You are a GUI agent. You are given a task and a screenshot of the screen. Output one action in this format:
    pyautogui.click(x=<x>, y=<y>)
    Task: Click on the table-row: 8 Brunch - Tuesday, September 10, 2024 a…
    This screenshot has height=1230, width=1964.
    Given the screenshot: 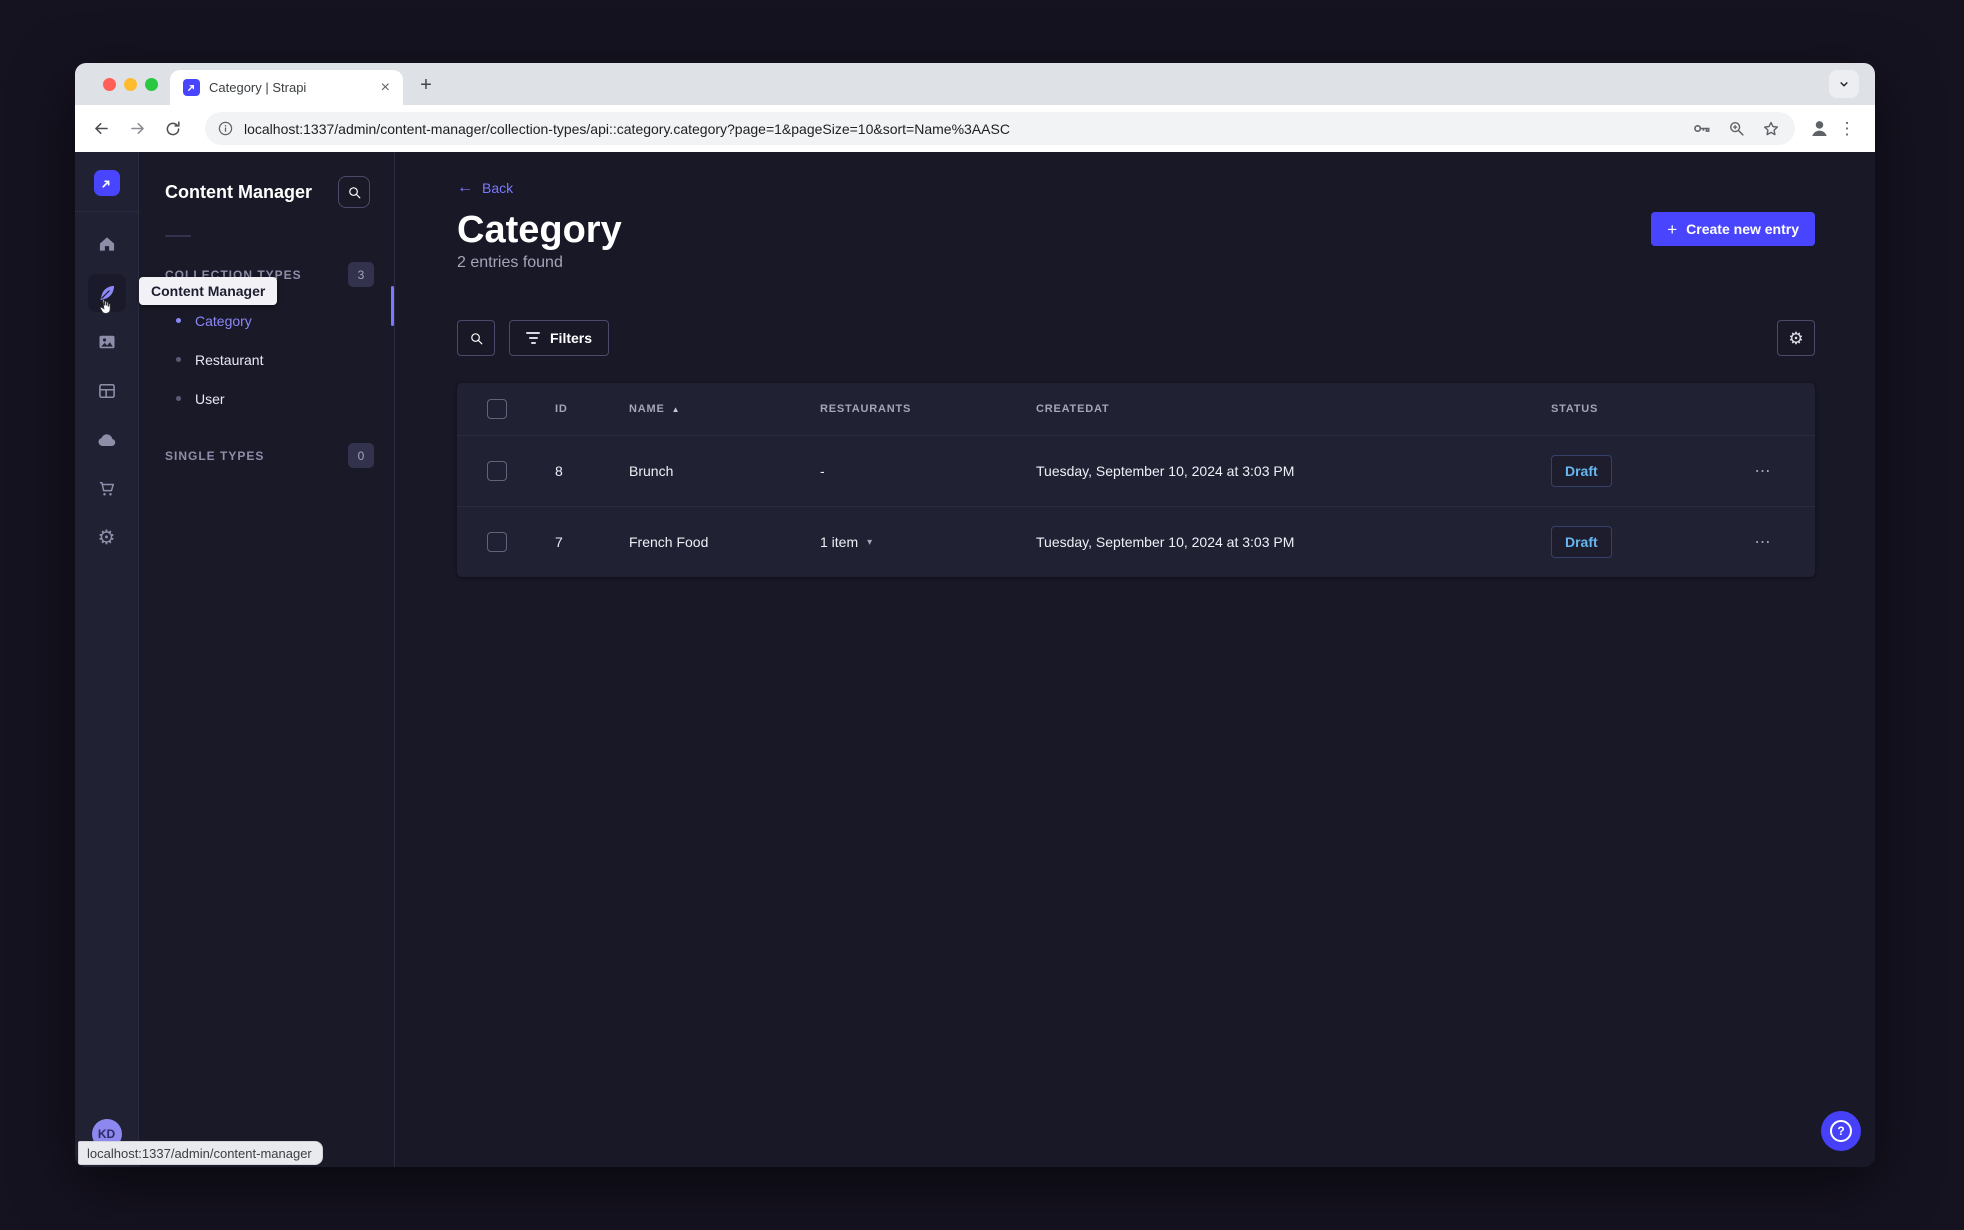 What is the action you would take?
    pyautogui.click(x=1136, y=470)
    